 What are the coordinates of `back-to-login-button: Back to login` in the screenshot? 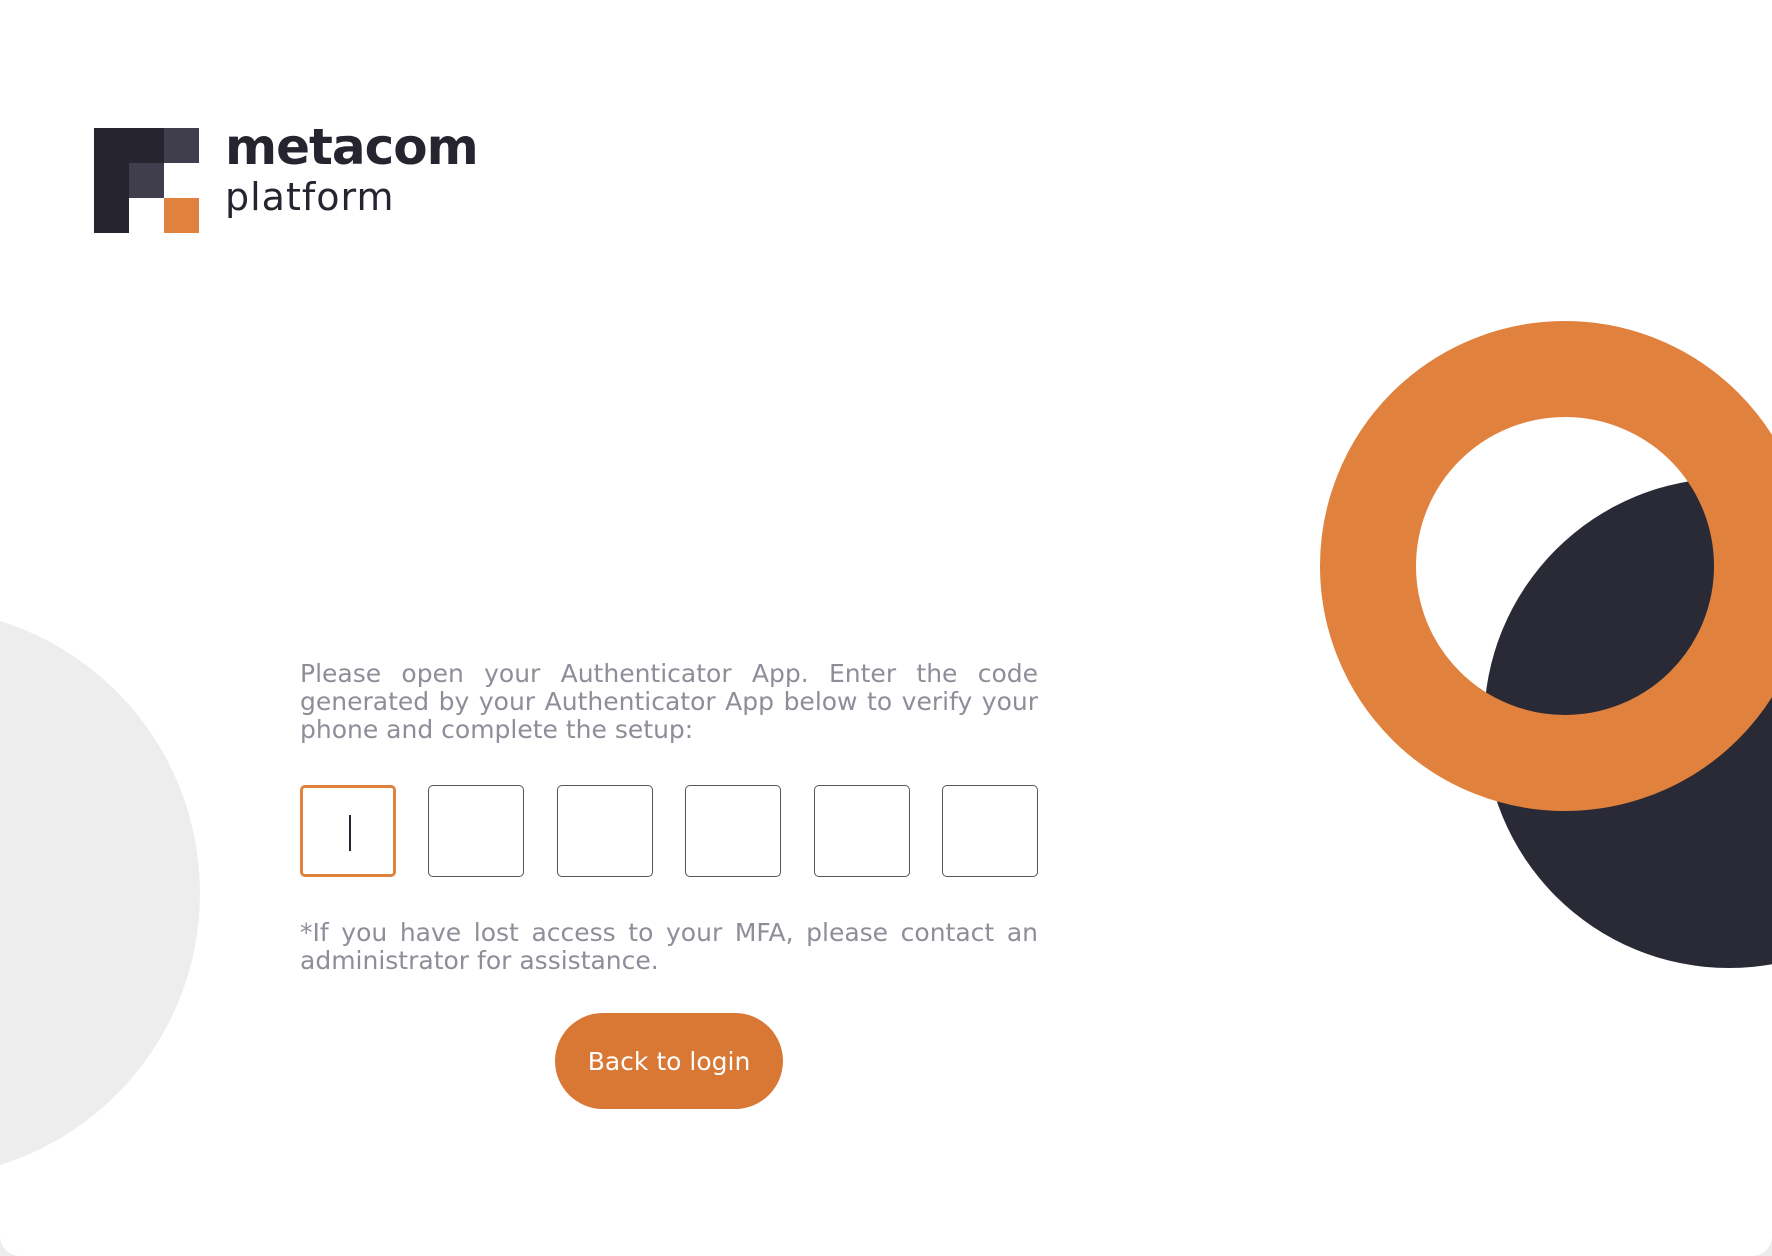 It's located at (669, 1061).